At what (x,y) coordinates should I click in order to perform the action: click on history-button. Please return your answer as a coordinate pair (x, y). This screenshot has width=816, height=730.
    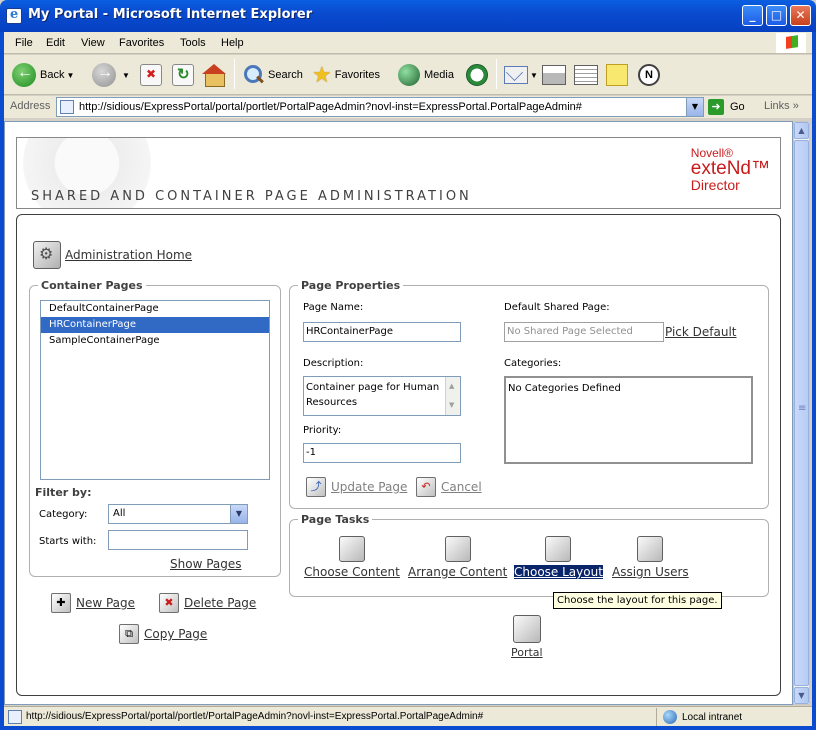
    Looking at the image, I should click on (477, 75).